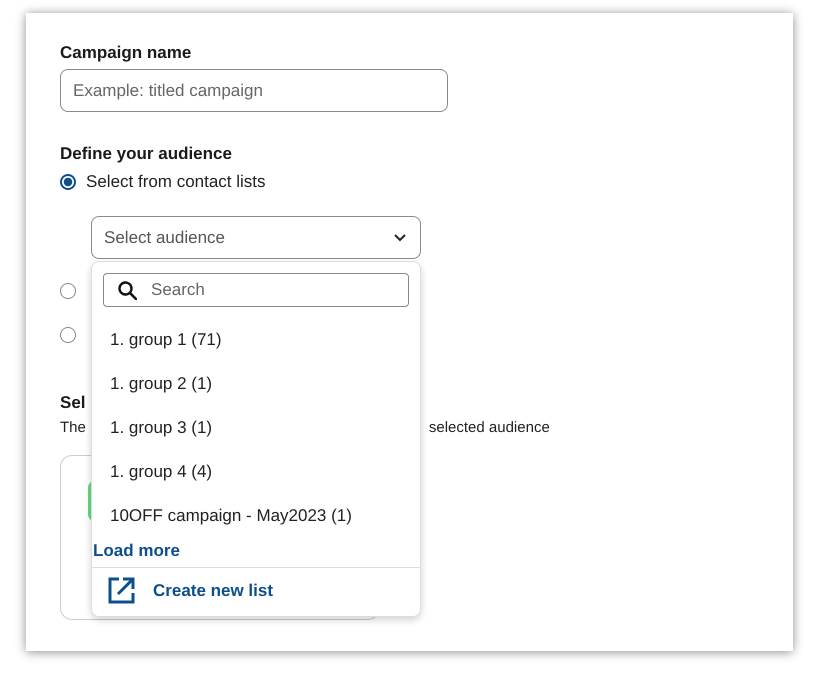  Describe the element at coordinates (73, 427) in the screenshot. I see `description-text: The` at that location.